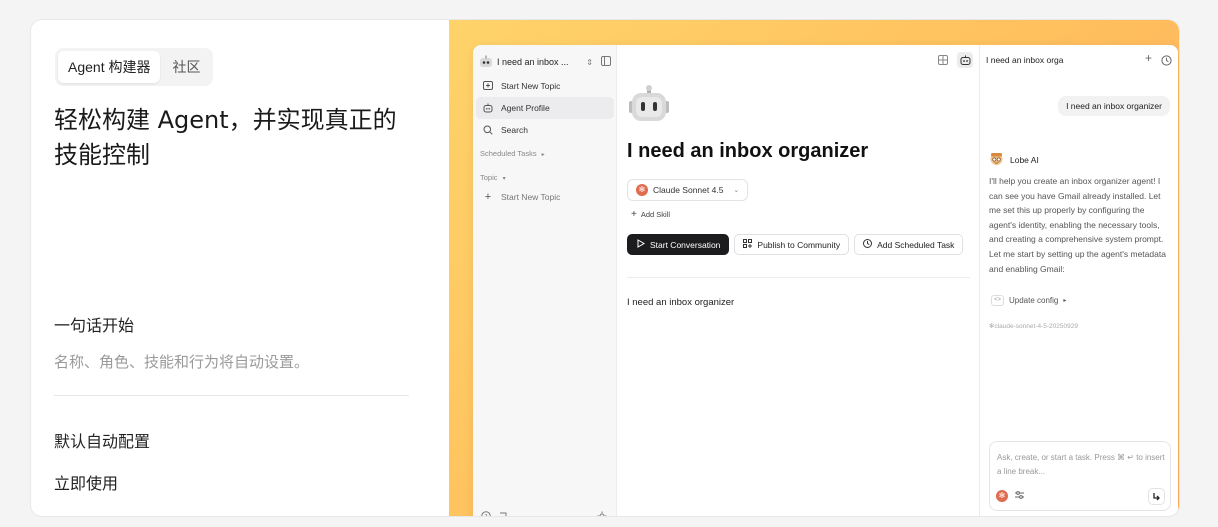 Image resolution: width=1218 pixels, height=527 pixels. What do you see at coordinates (531, 197) in the screenshot?
I see `topic-new-label: Start New Topic` at bounding box center [531, 197].